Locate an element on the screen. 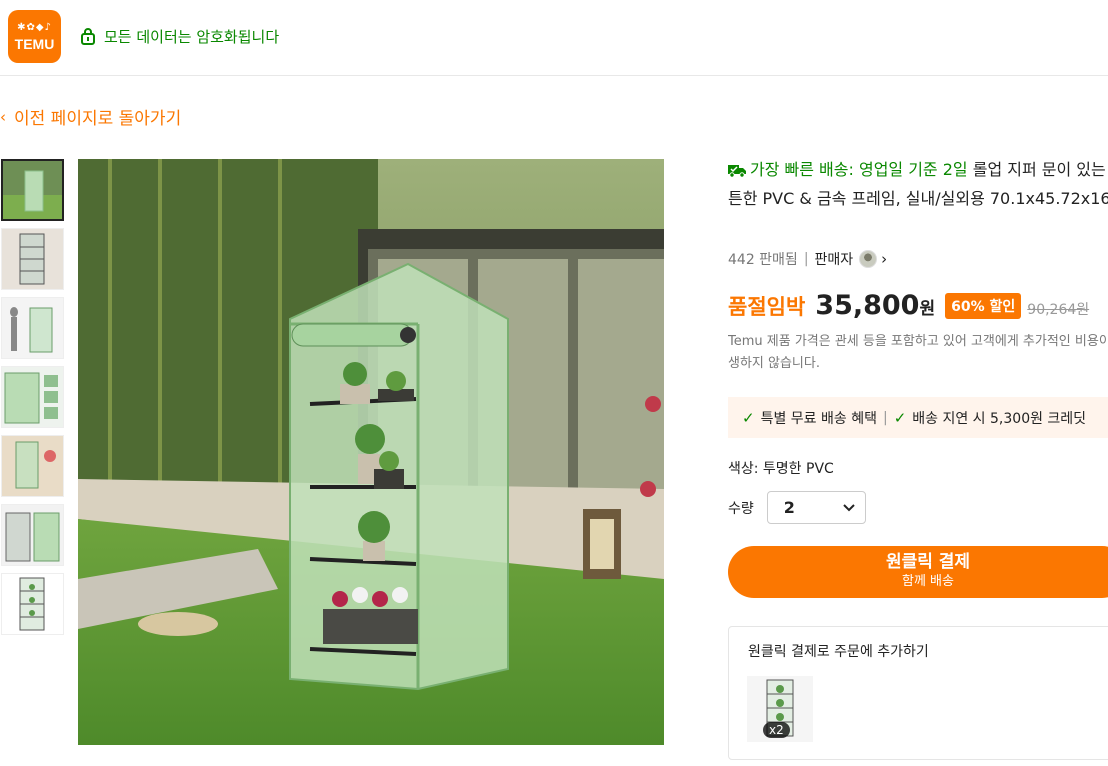 The height and width of the screenshot is (766, 1108). quantity-label: 수량 is located at coordinates (741, 508).